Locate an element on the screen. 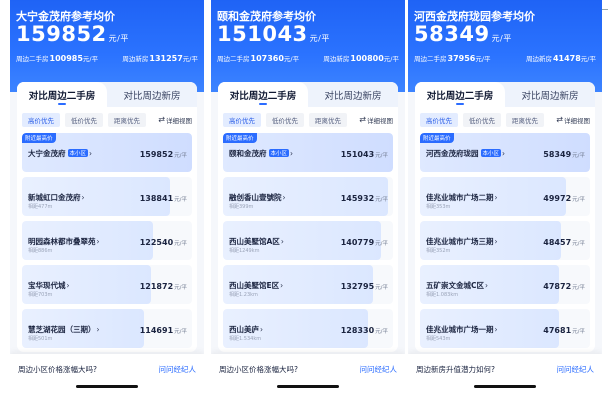 Image resolution: width=608 pixels, height=402 pixels. community-row: 附近最高价 颐和金茂府 本小区 › 151043元/平 is located at coordinates (308, 152).